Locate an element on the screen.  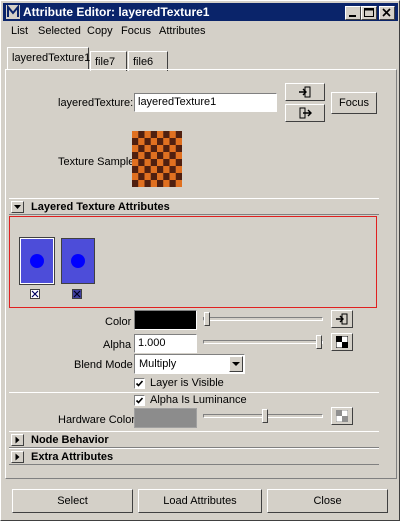
alpha-map-button is located at coordinates (342, 342).